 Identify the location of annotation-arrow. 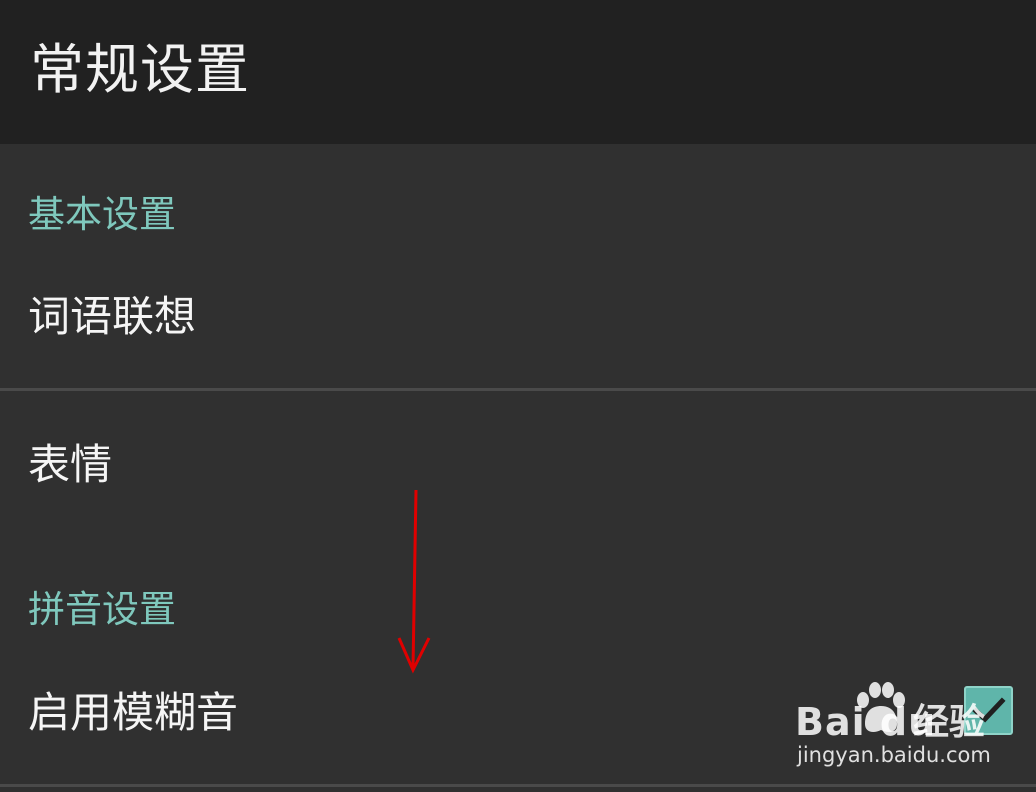
(414, 581).